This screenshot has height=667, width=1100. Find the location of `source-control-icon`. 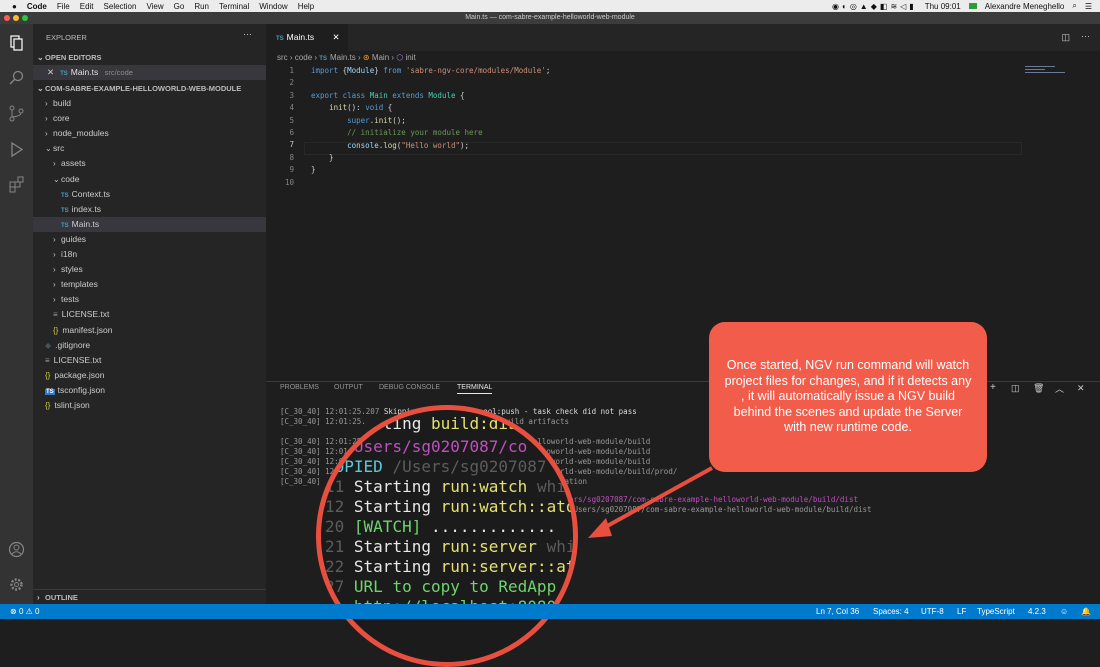

source-control-icon is located at coordinates (16, 113).